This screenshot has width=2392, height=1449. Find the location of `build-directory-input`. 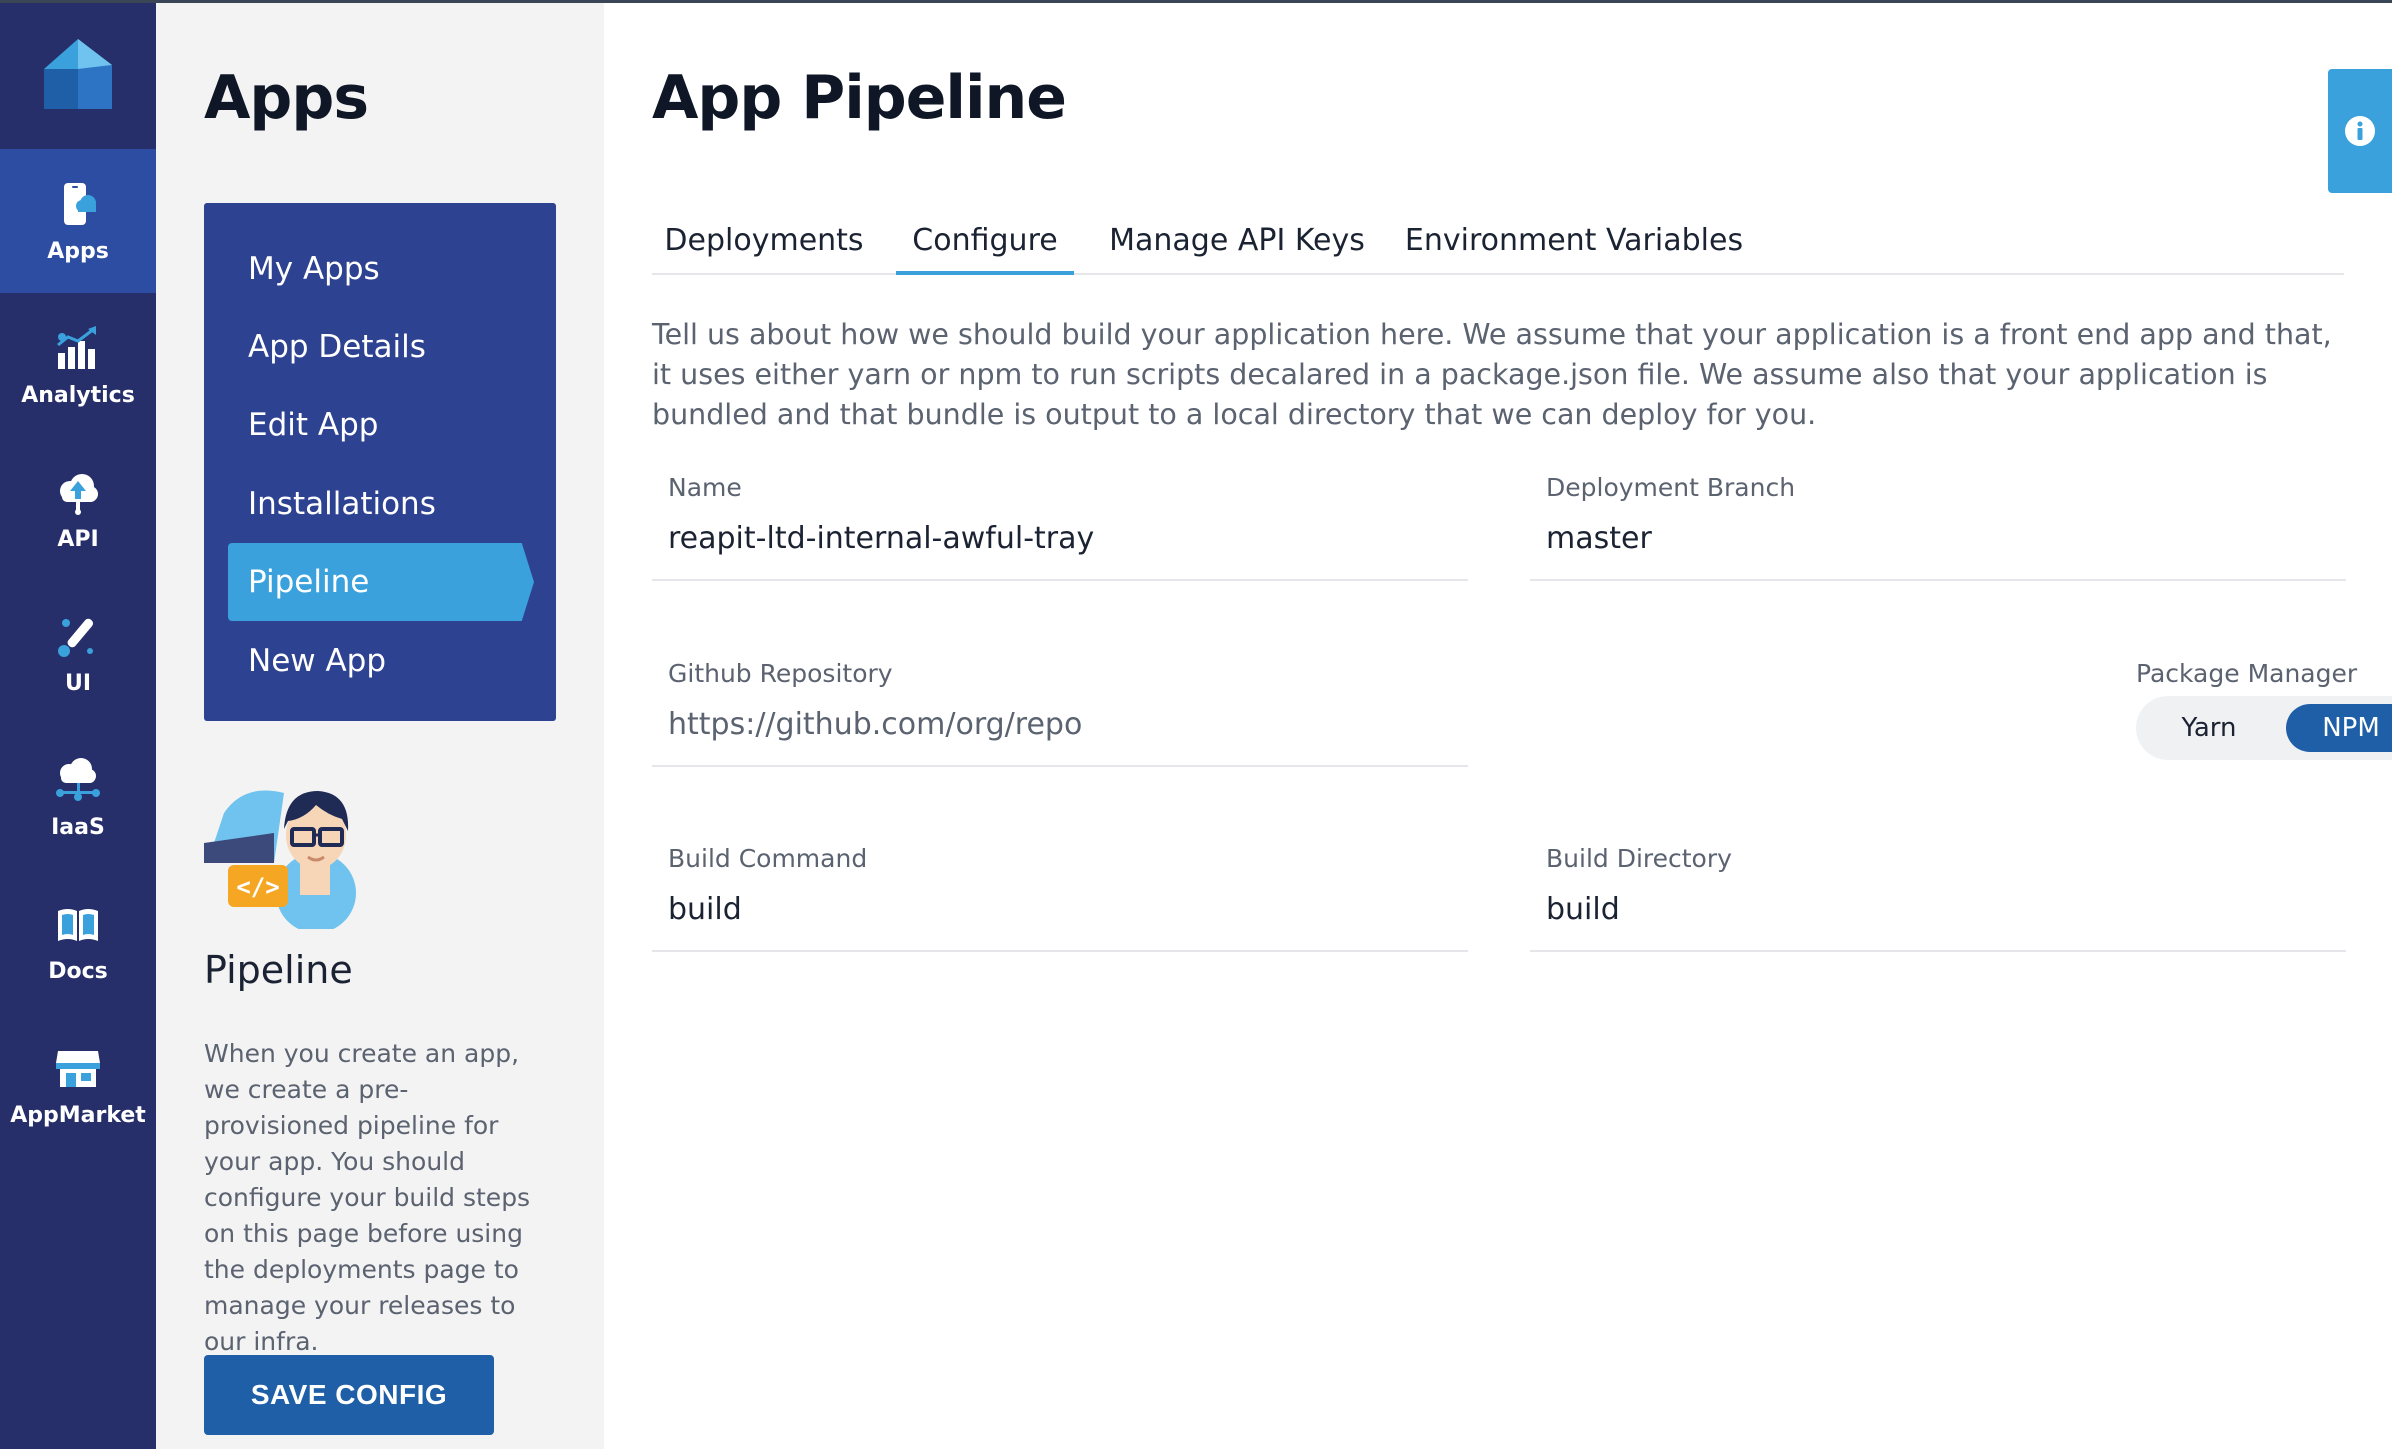

build-directory-input is located at coordinates (1936, 909).